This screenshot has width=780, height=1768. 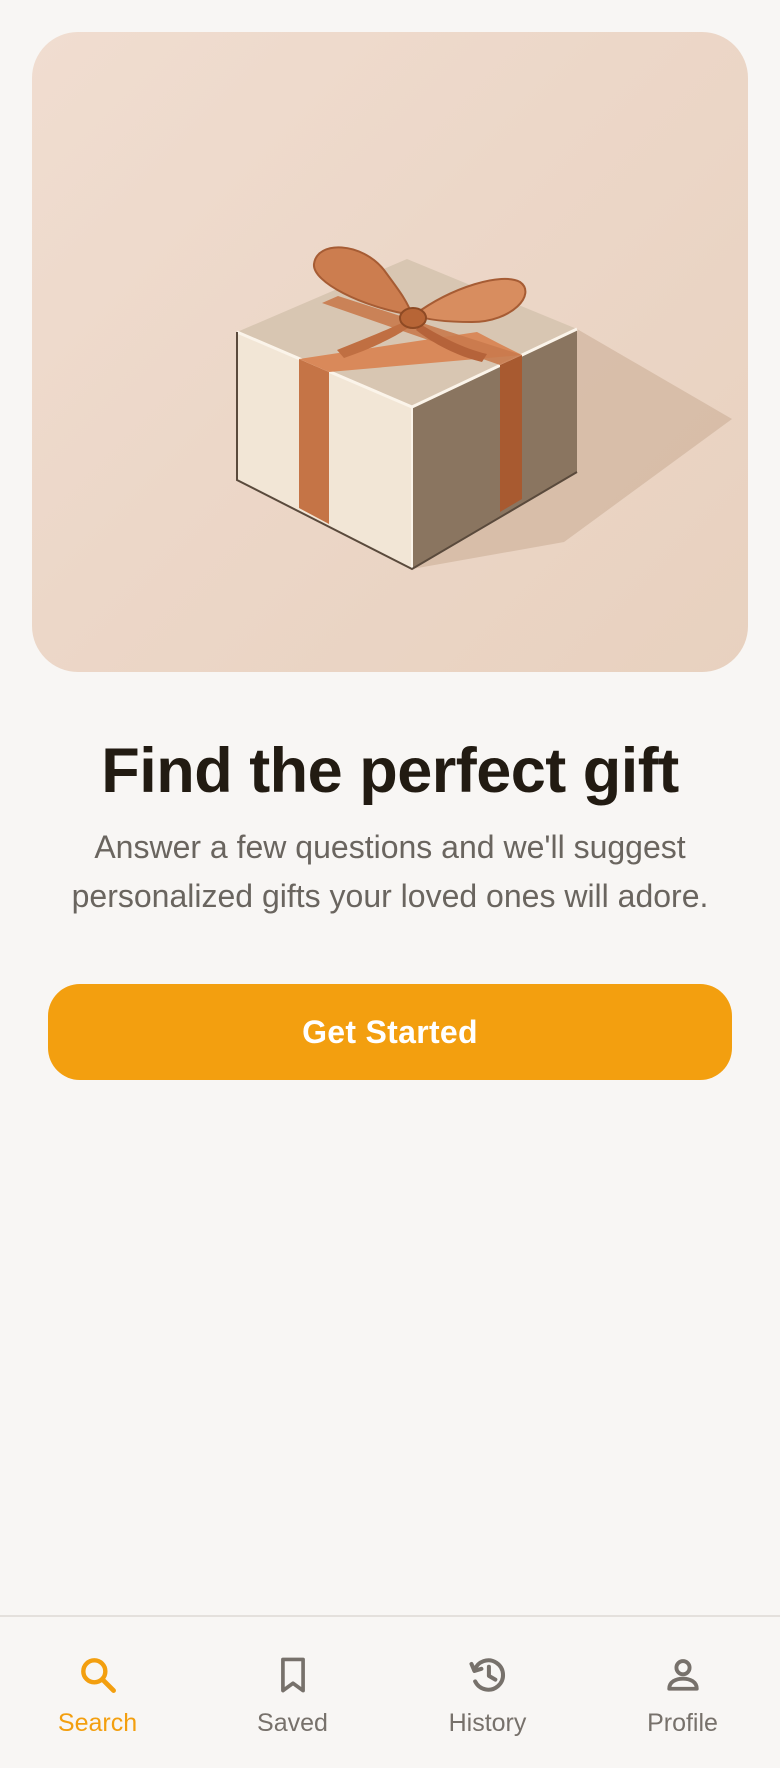 I want to click on nav-item-history: History, so click(x=487, y=1692).